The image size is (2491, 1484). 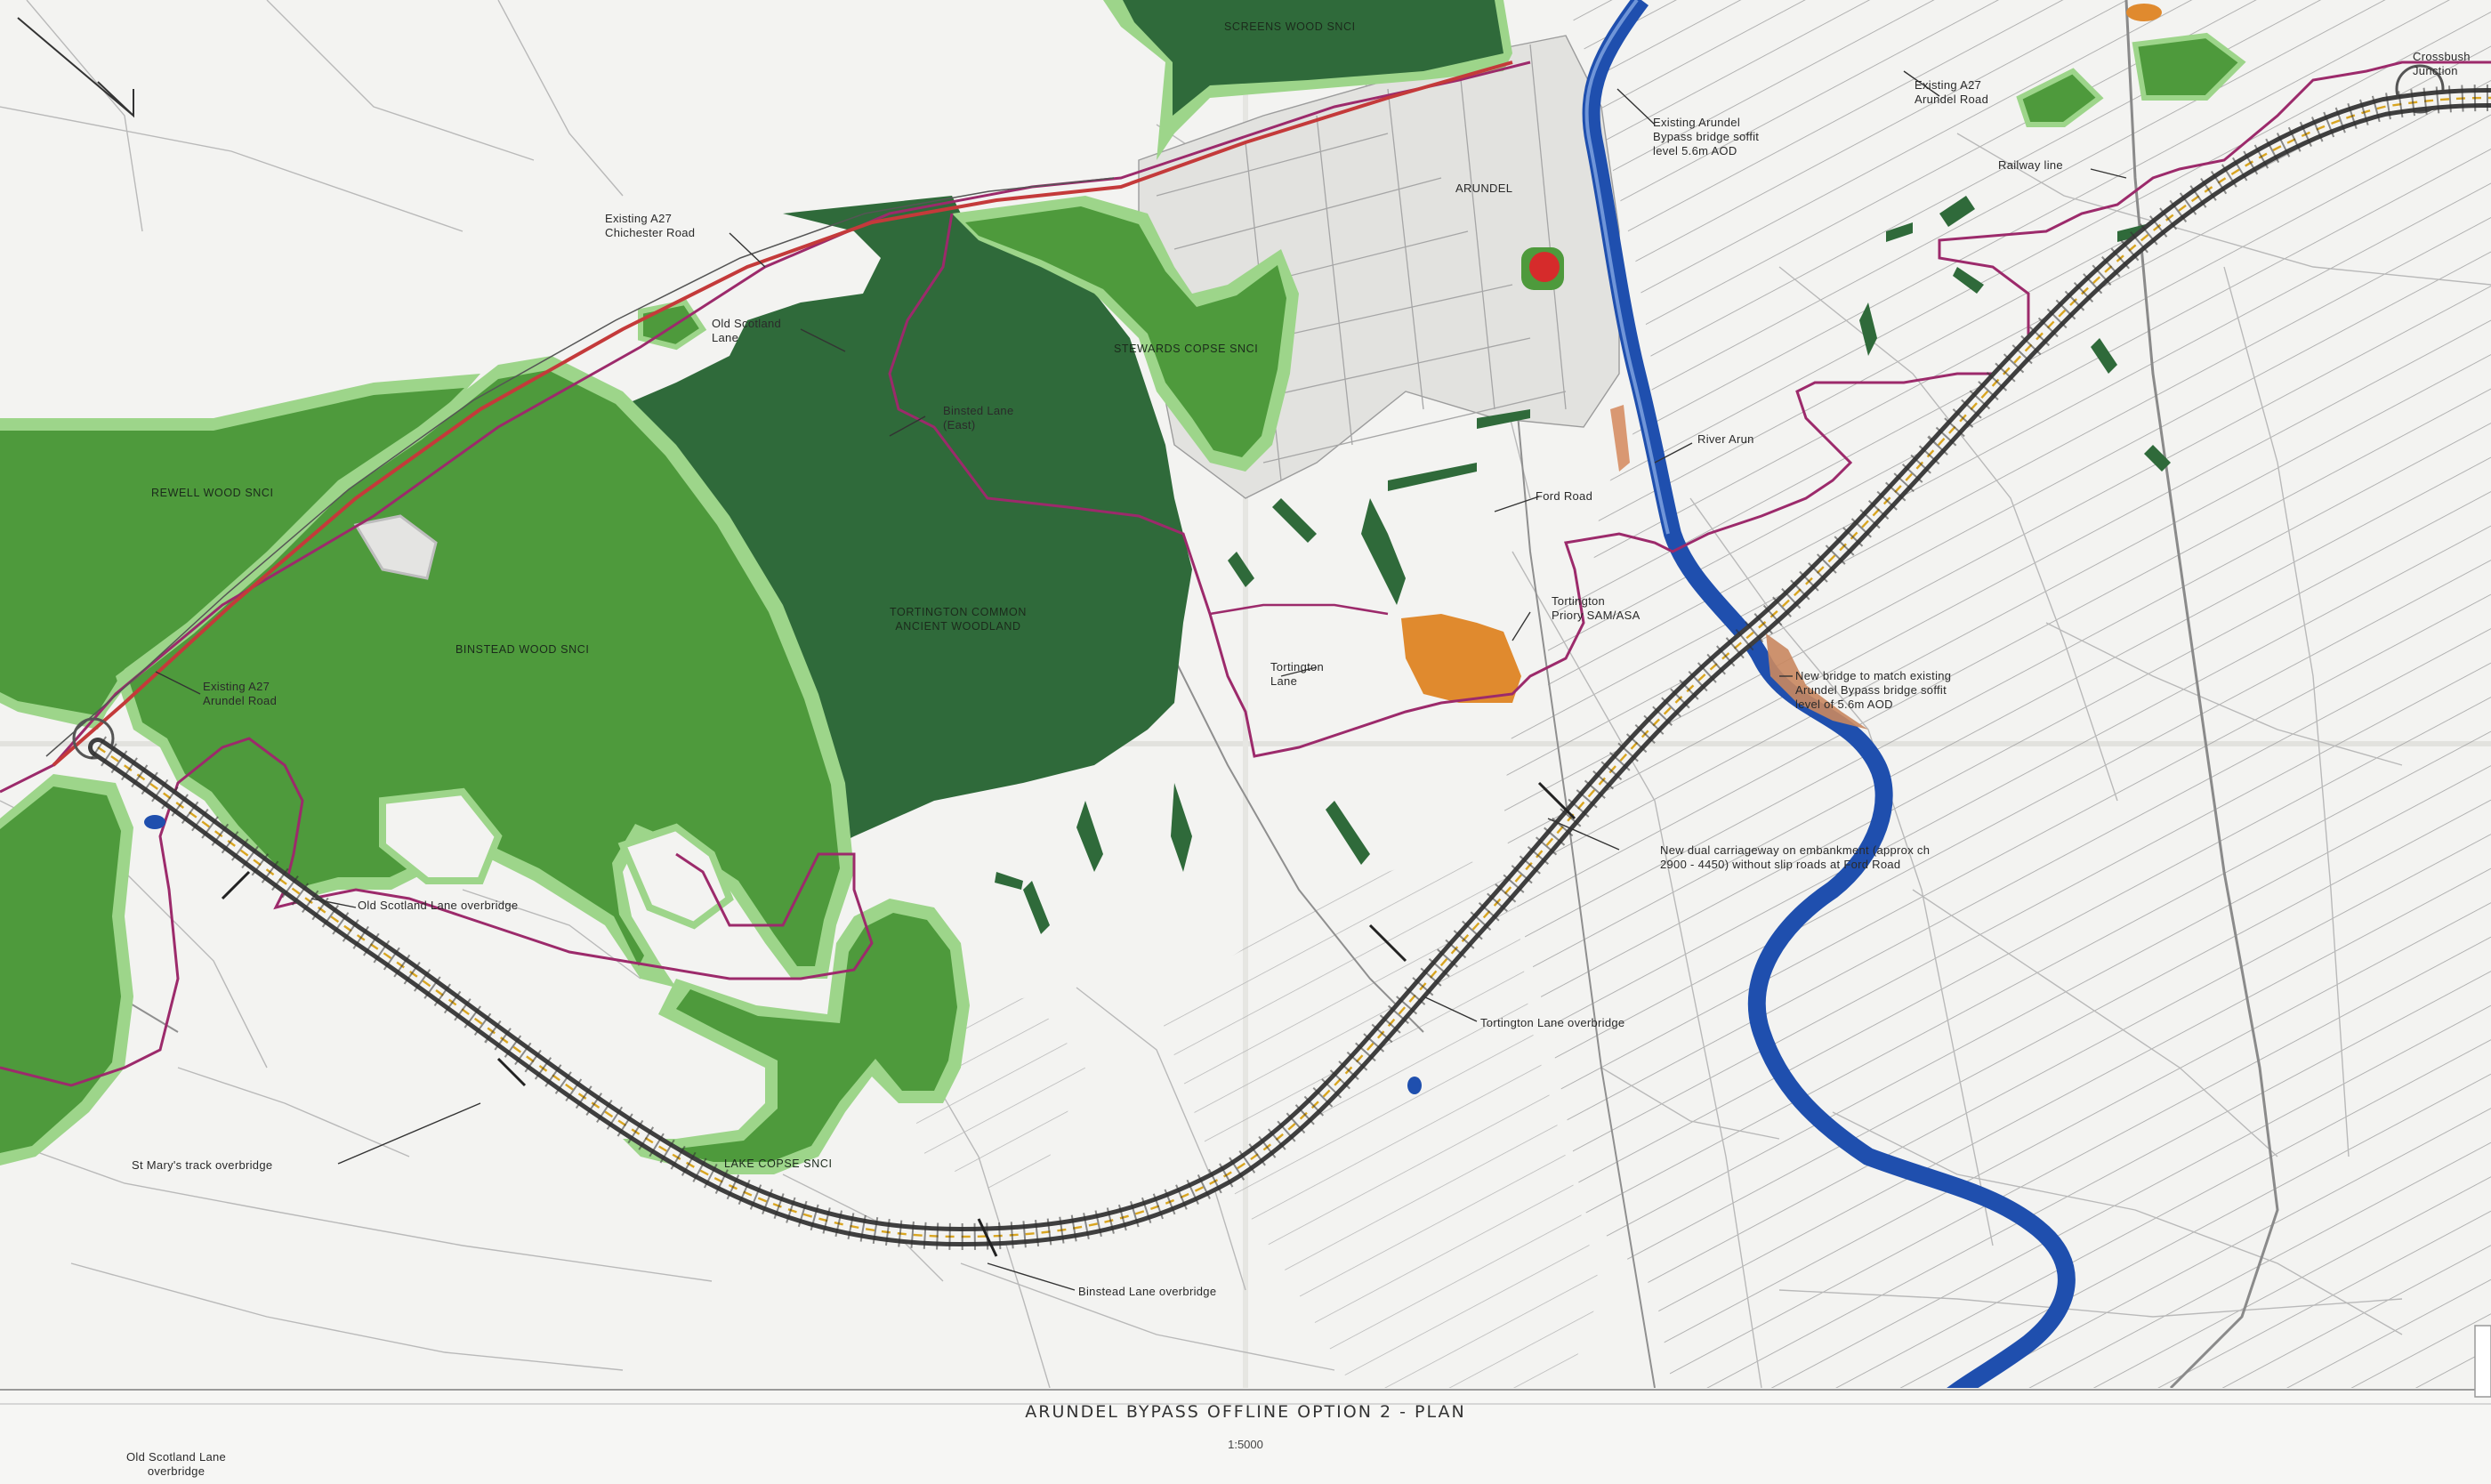 What do you see at coordinates (1187, 349) in the screenshot?
I see `stewards-copse-label: STEWARDS COPSE SNCI` at bounding box center [1187, 349].